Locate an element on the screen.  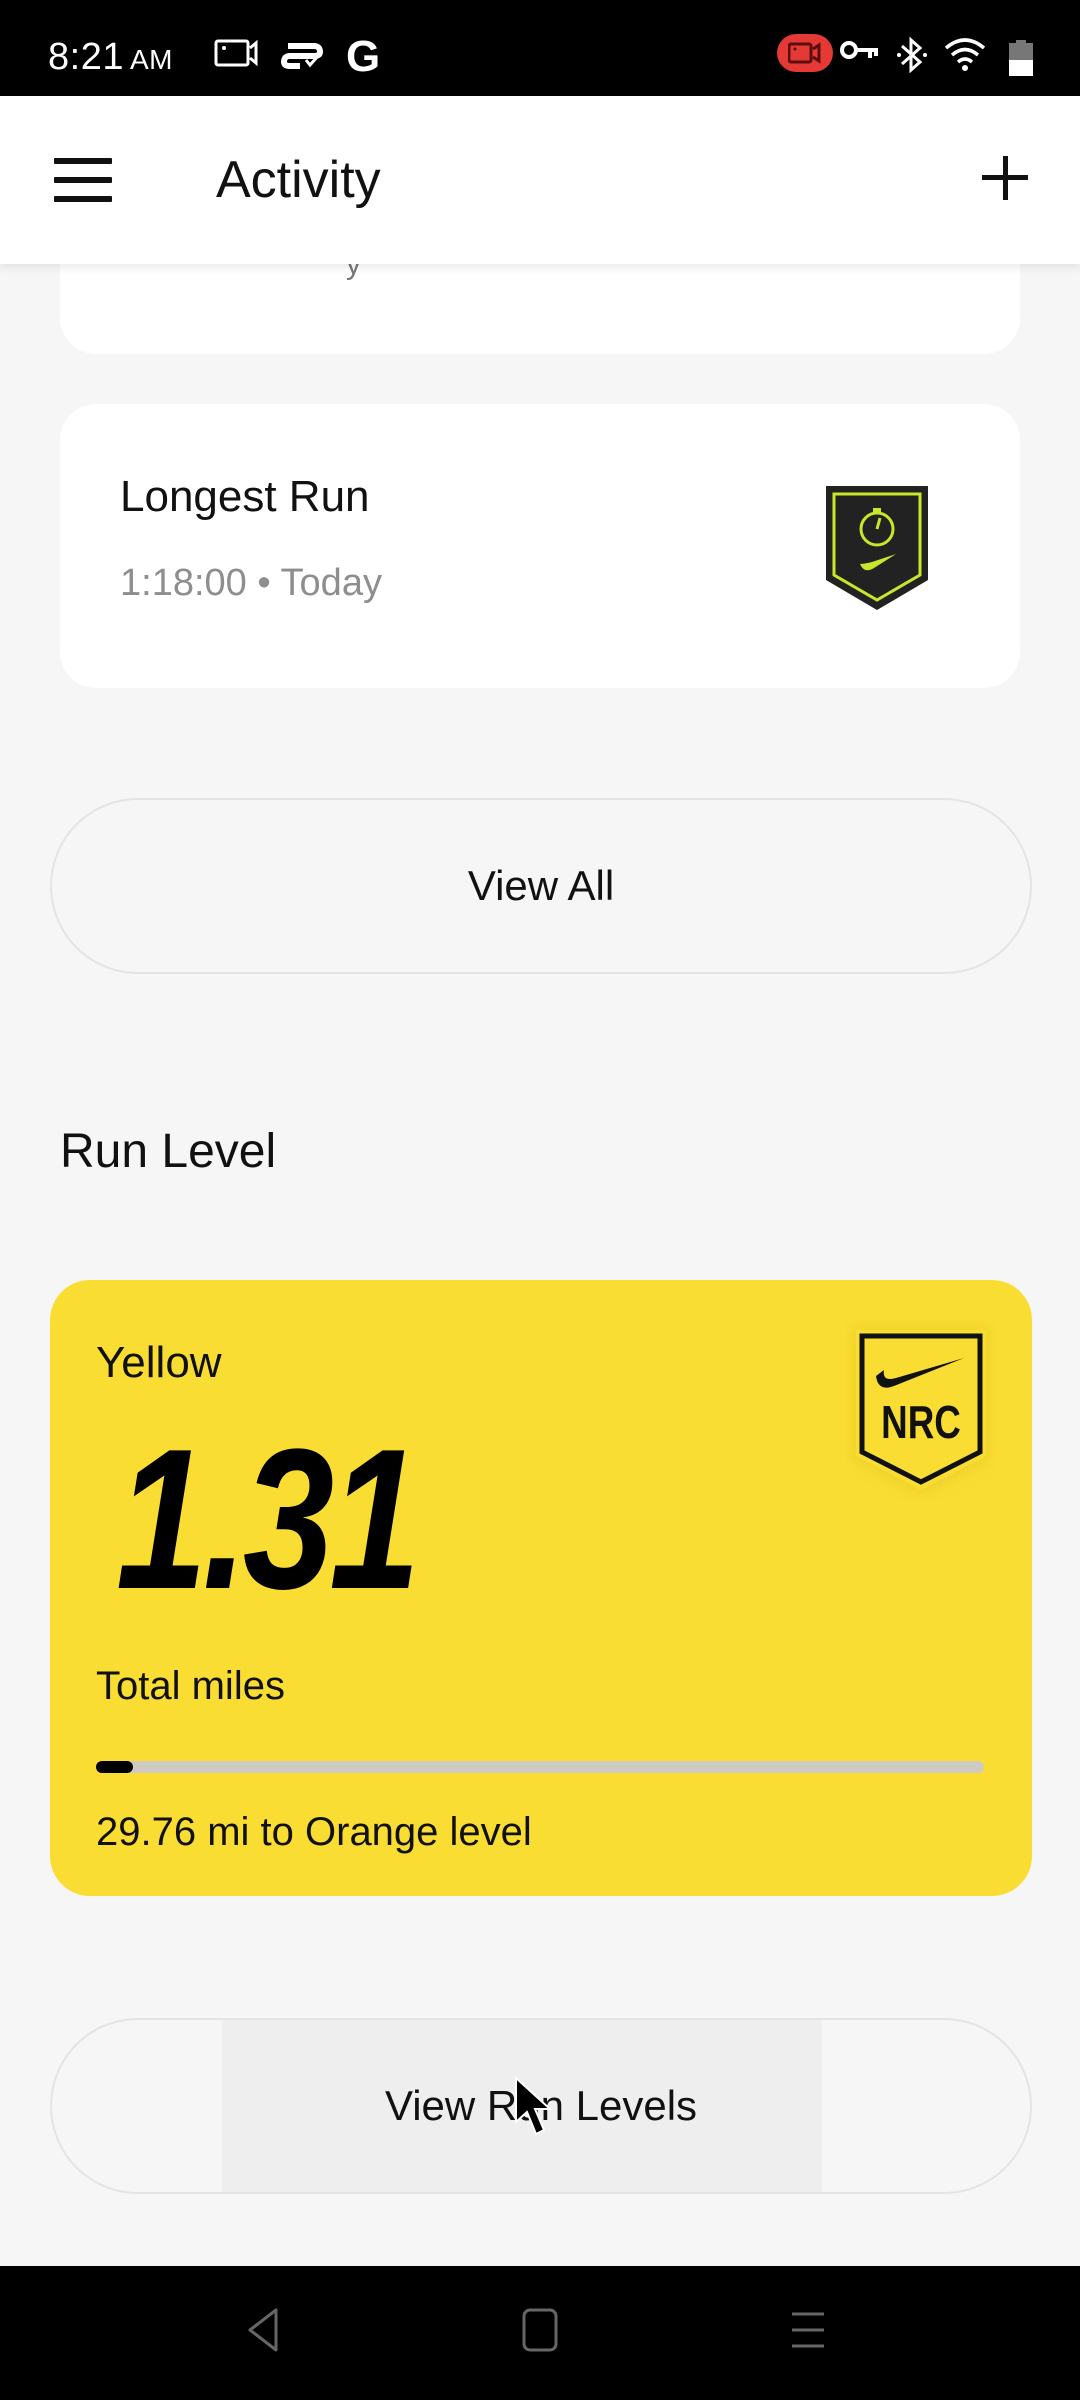
run-level-progress-bar is located at coordinates (540, 1767).